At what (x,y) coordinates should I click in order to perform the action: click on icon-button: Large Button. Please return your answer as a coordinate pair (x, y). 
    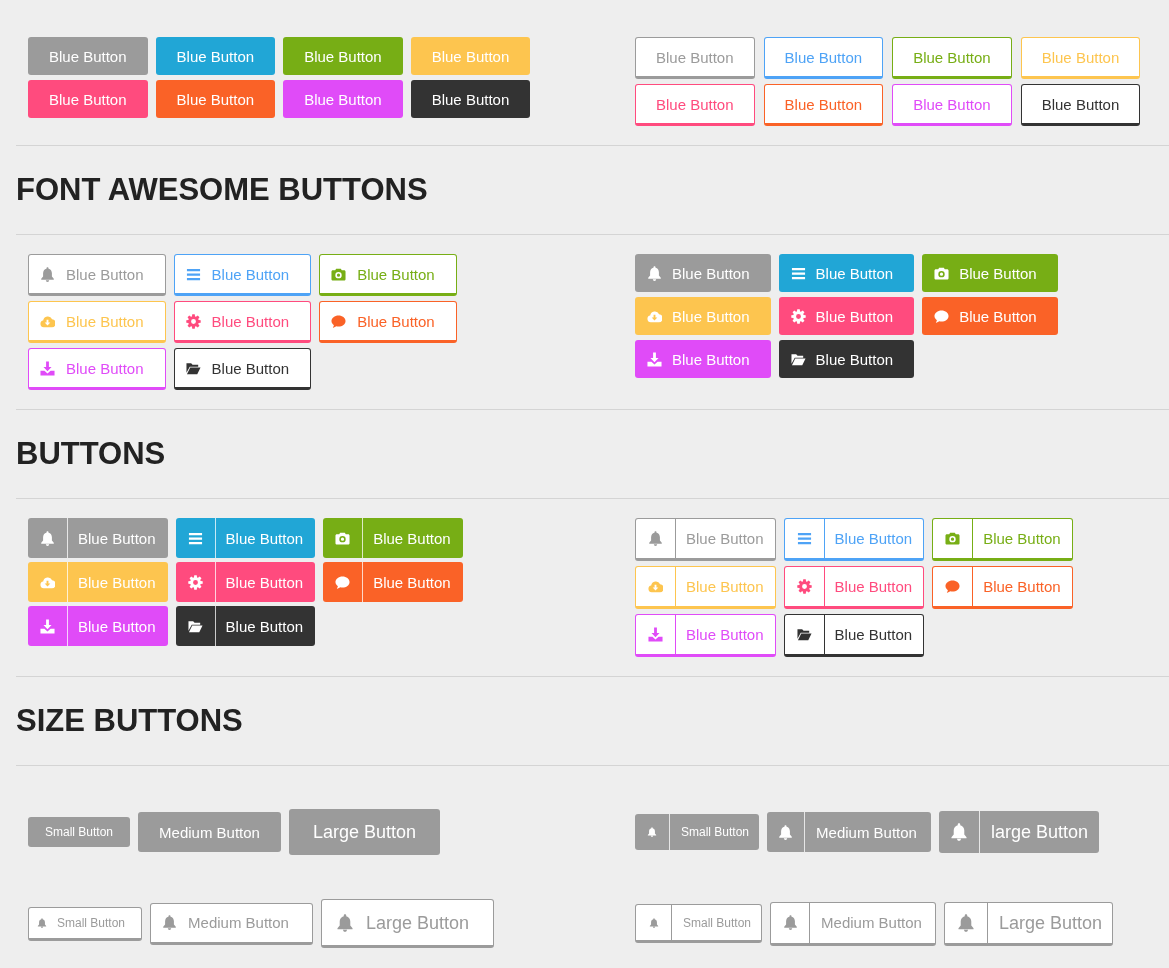
    Looking at the image, I should click on (407, 923).